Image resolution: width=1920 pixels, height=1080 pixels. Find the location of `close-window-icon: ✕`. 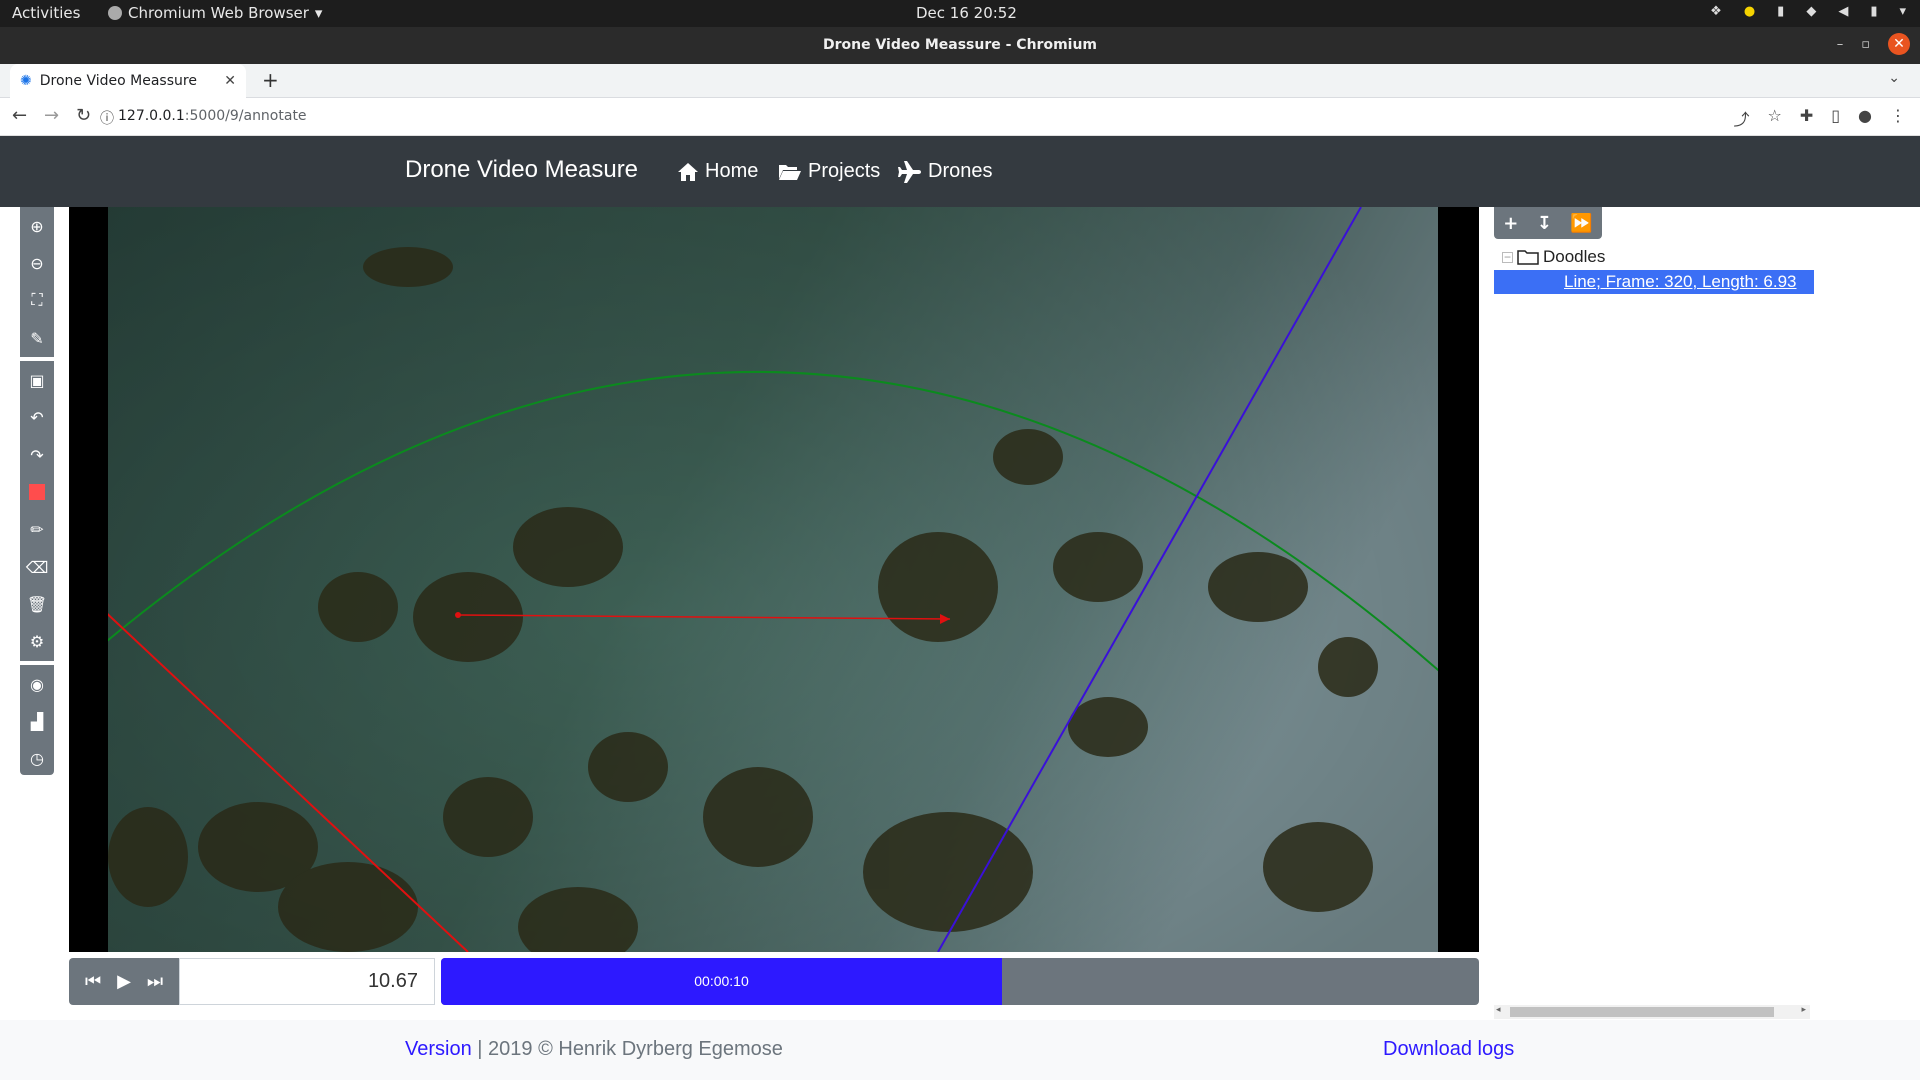

close-window-icon: ✕ is located at coordinates (1899, 44).